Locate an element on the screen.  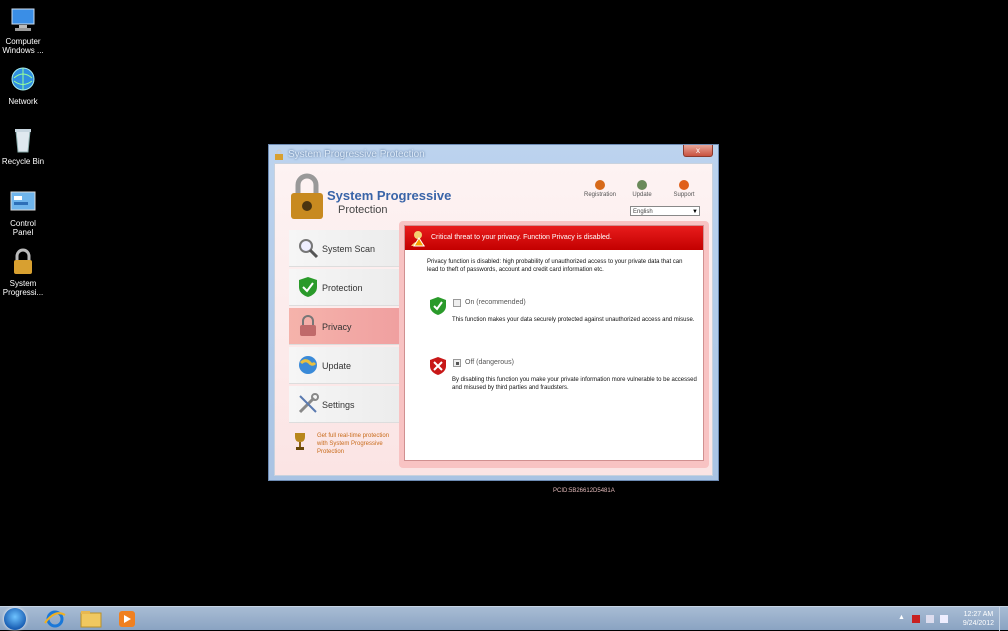
desktop-icon-recycle-bin: Recycle Bin is located at coordinates (23, 146).